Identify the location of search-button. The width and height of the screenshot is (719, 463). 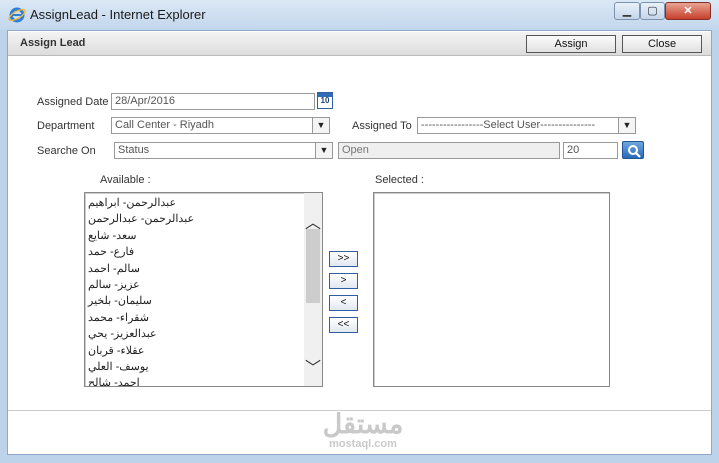
(633, 150).